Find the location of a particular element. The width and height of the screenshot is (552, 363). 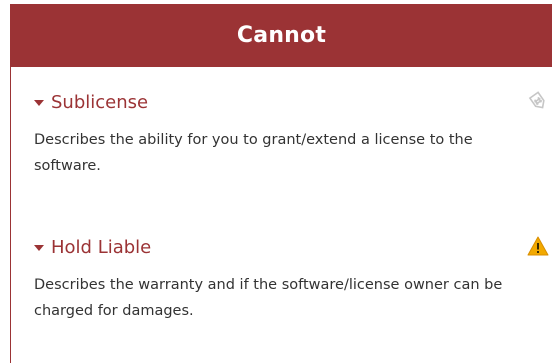

warning-icon is located at coordinates (538, 246).